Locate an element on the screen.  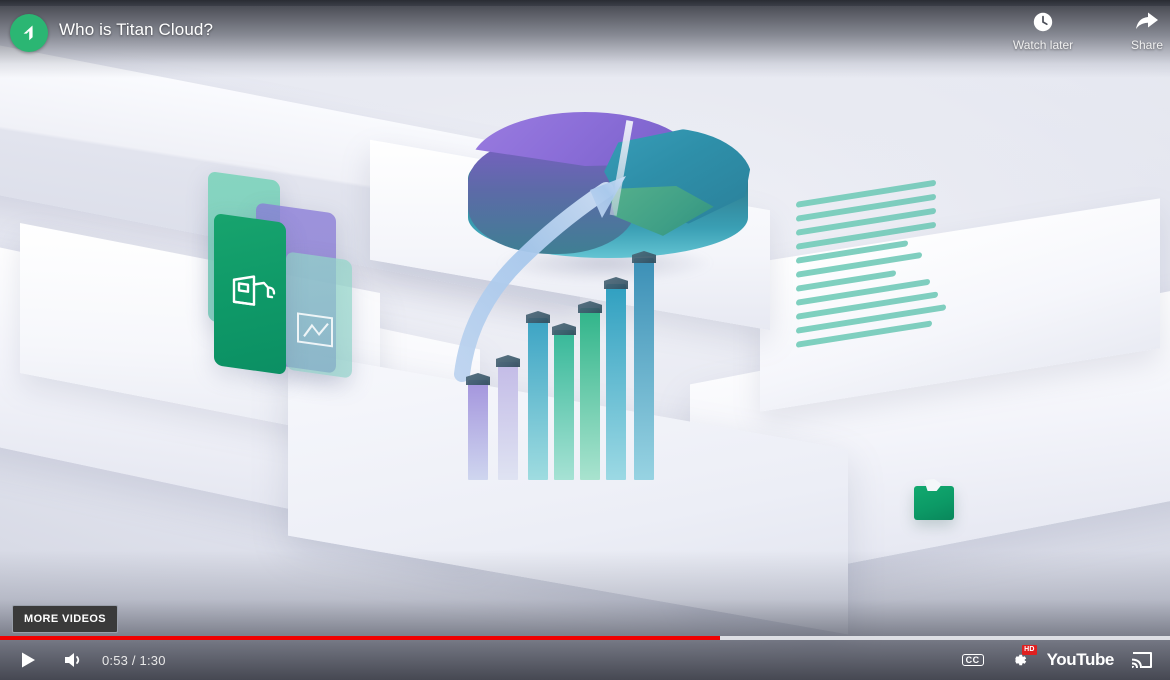
clock-icon is located at coordinates (1043, 22).